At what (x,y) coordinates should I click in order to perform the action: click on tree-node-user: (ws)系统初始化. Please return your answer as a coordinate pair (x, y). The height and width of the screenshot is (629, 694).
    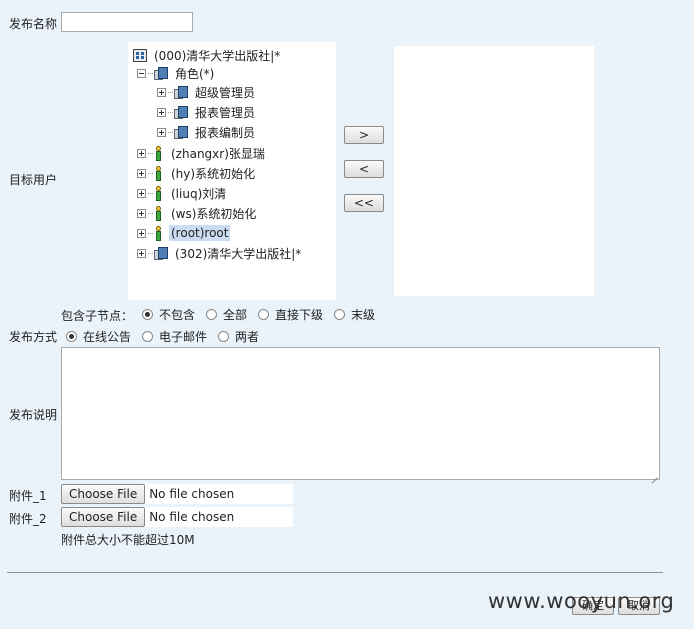
    Looking at the image, I should click on (197, 213).